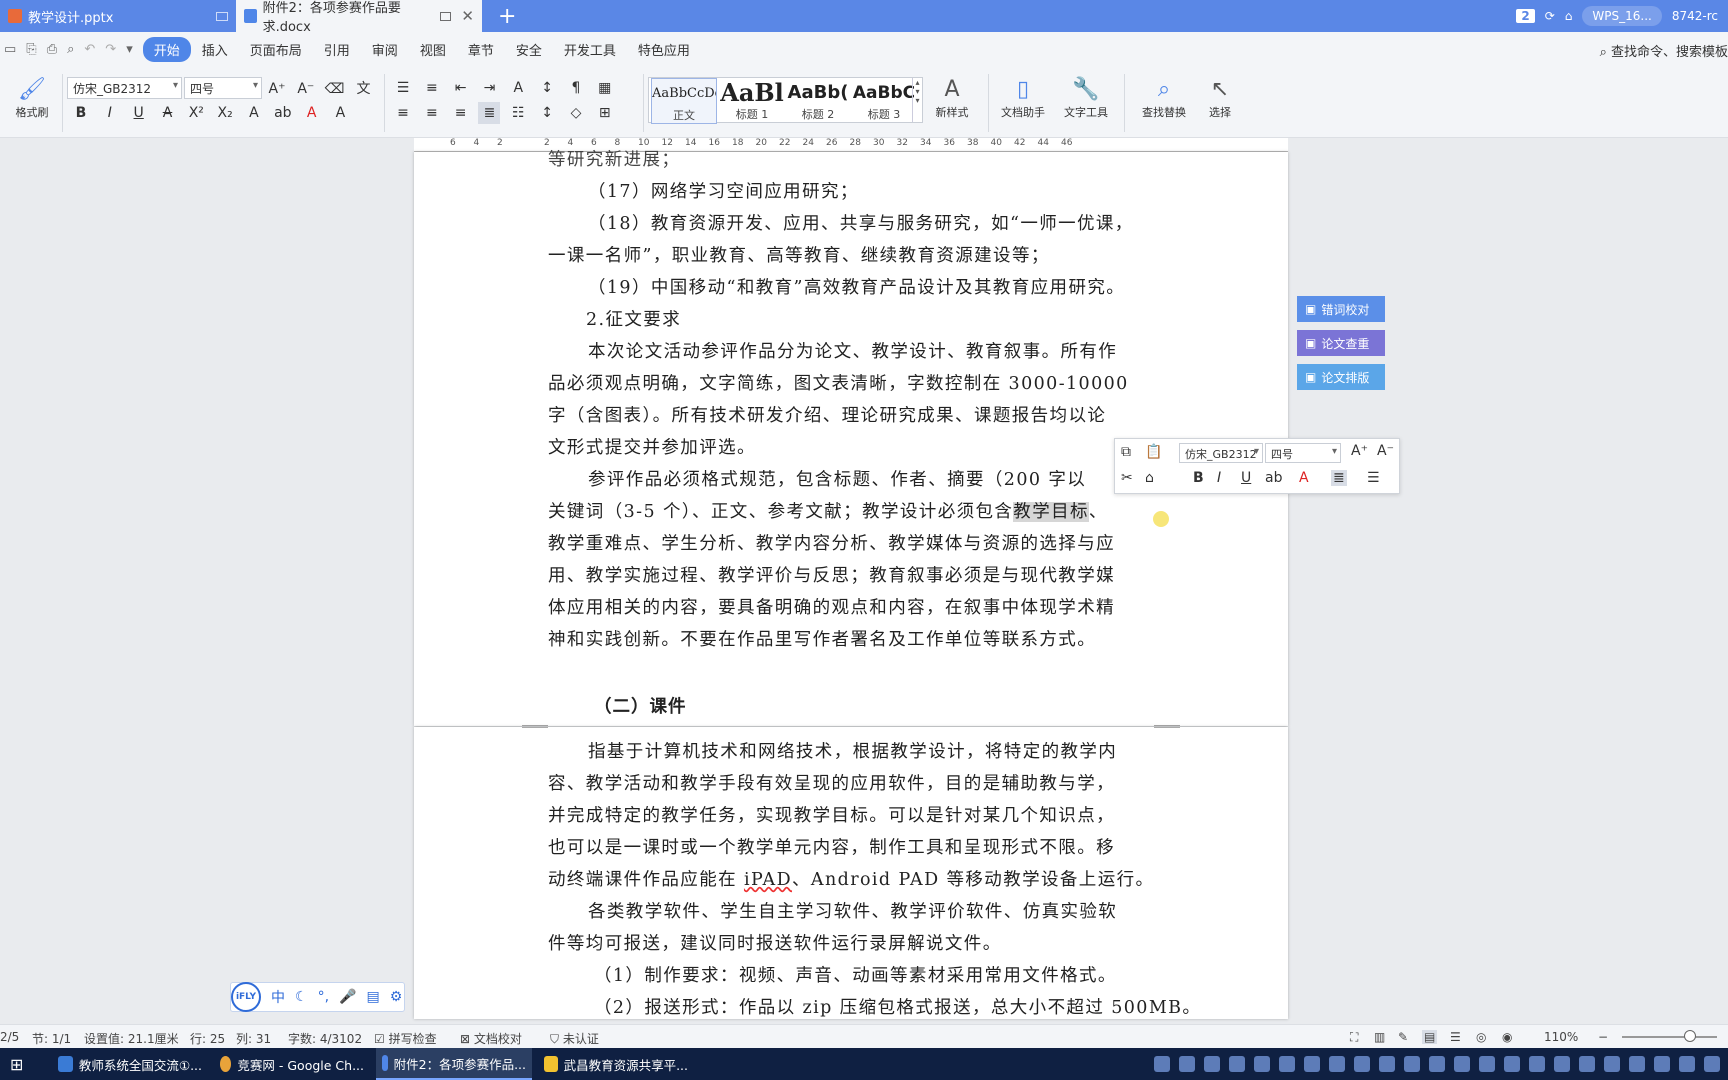 This screenshot has height=1080, width=1728. I want to click on align-center-icon: ≡, so click(432, 113).